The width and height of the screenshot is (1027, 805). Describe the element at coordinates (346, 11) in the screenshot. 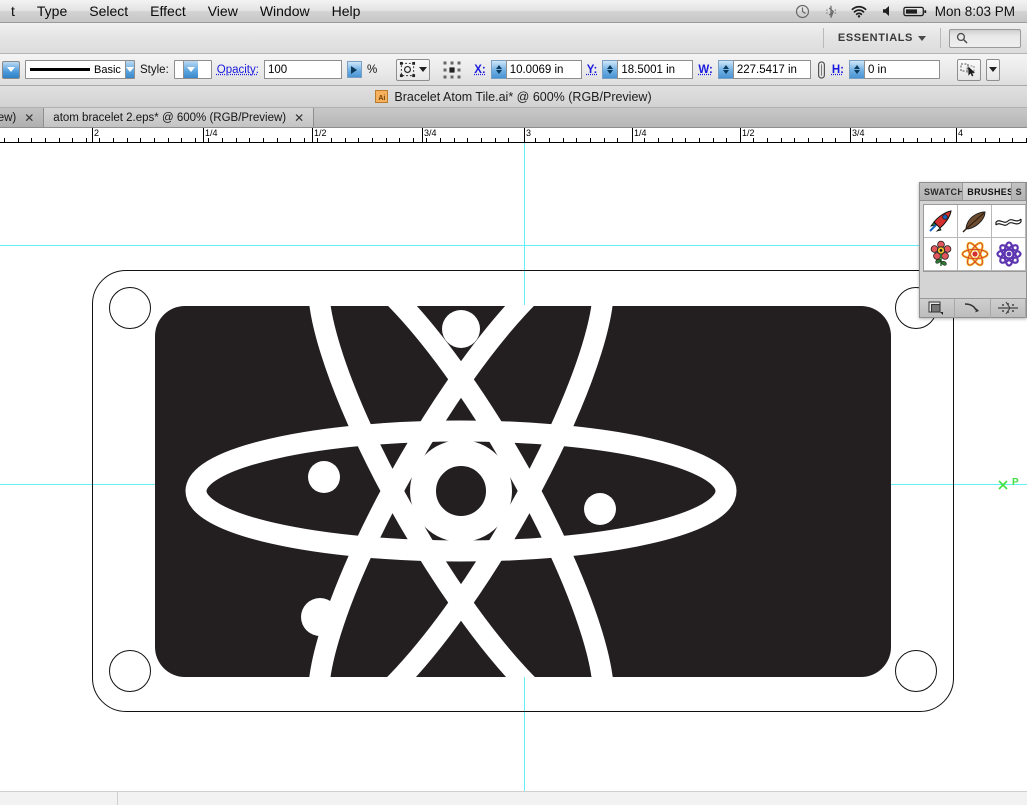

I see `menu-help: Help` at that location.